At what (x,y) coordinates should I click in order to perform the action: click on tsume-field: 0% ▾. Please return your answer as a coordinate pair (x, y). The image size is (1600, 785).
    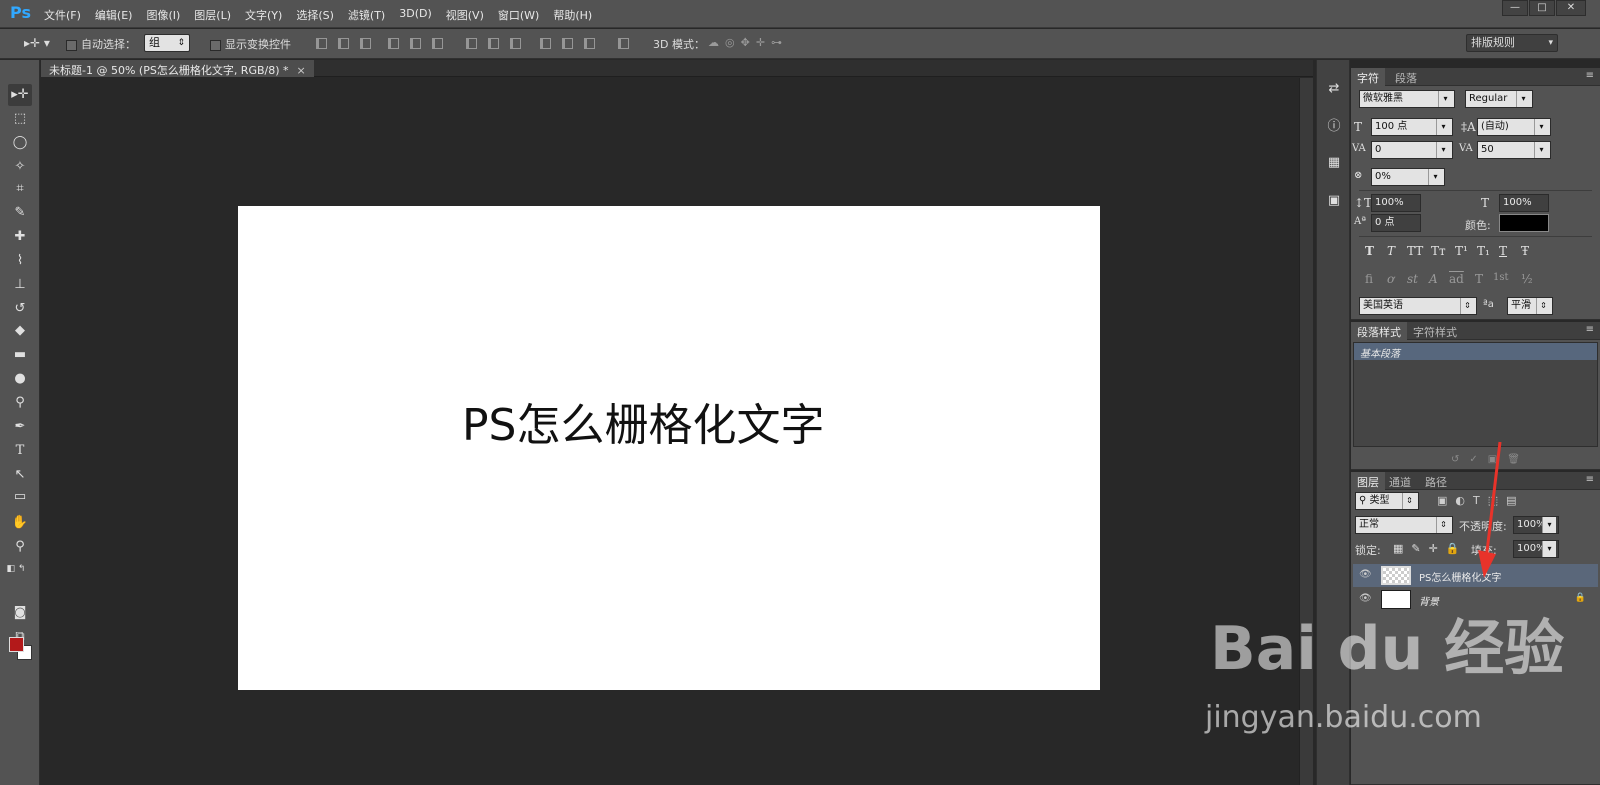
    Looking at the image, I should click on (1408, 177).